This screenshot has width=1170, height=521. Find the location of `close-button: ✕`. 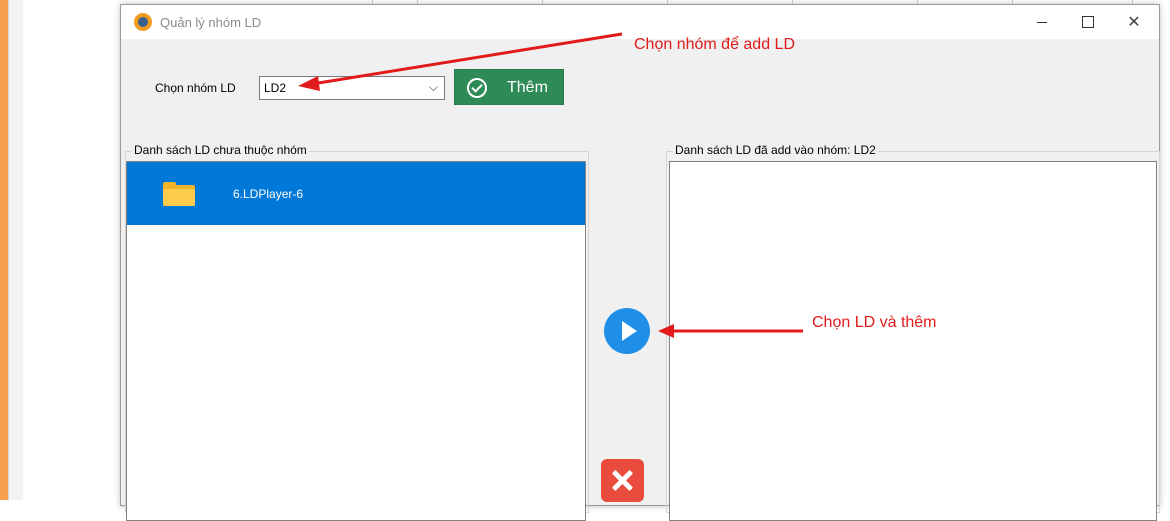

close-button: ✕ is located at coordinates (1134, 22).